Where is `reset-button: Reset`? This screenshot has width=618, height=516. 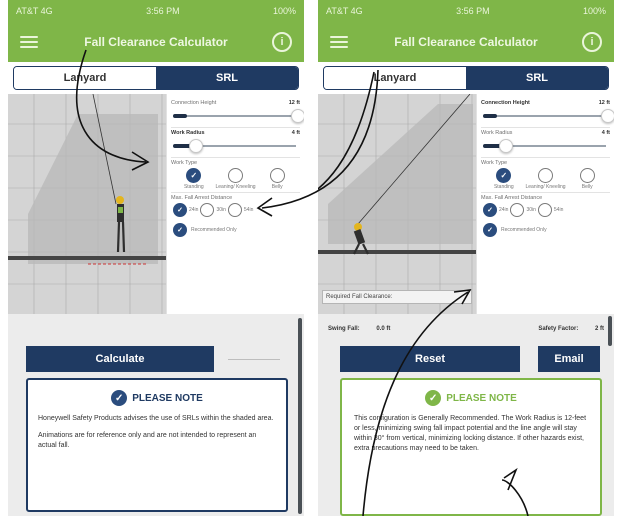
reset-button: Reset is located at coordinates (430, 359).